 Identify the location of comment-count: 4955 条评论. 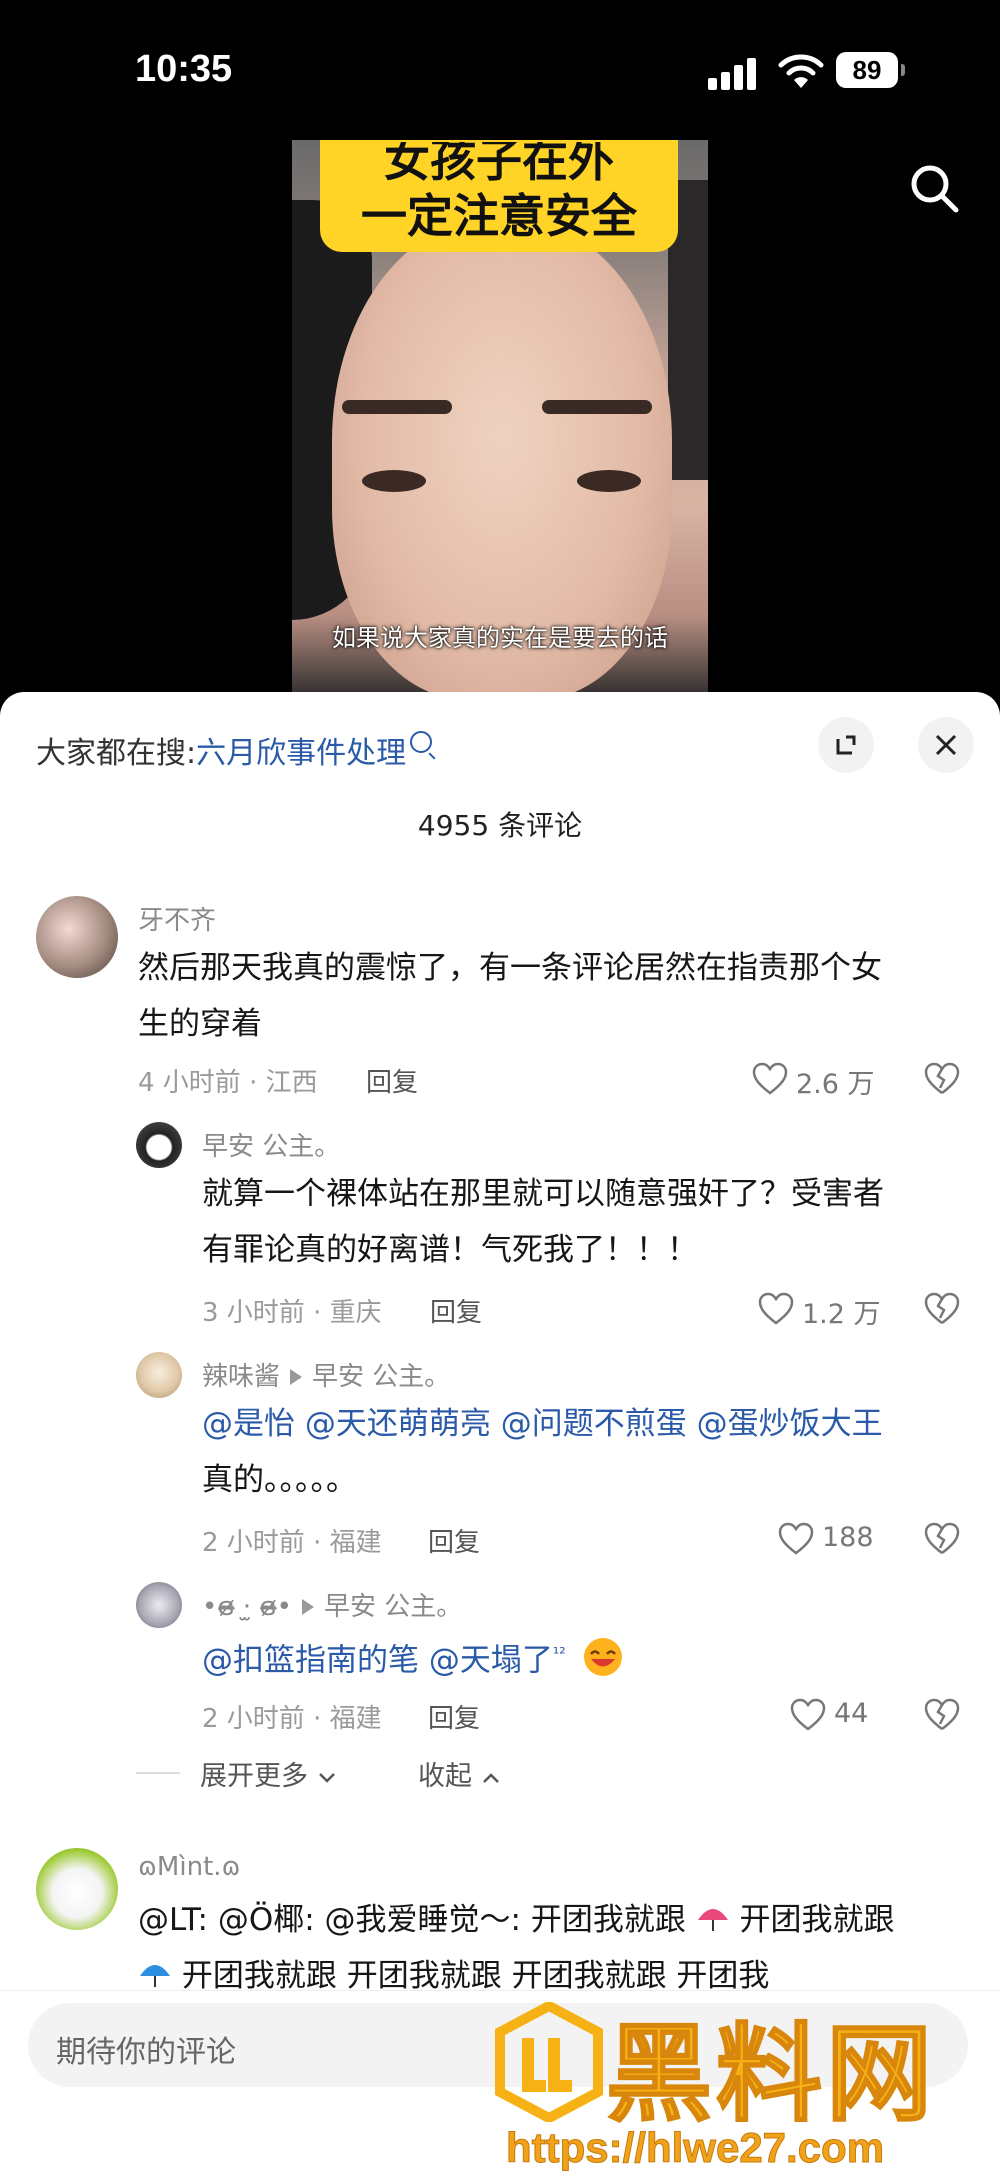
(500, 825).